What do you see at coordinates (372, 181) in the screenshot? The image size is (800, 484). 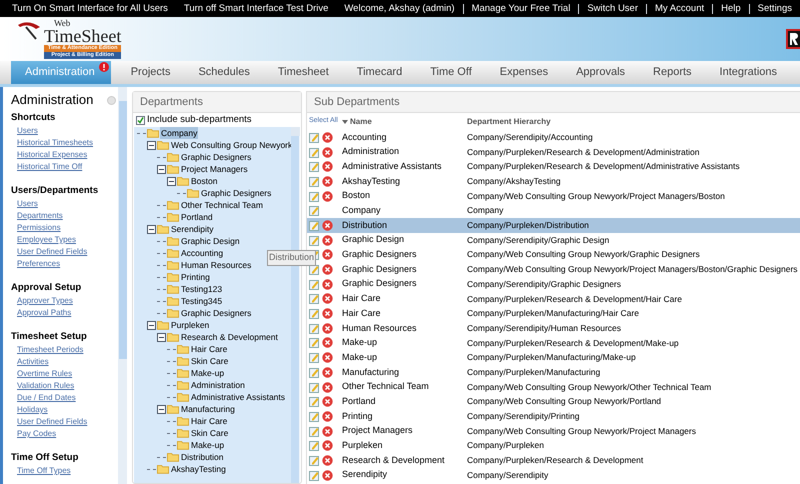 I see `table-cell-text: AkshayTesting` at bounding box center [372, 181].